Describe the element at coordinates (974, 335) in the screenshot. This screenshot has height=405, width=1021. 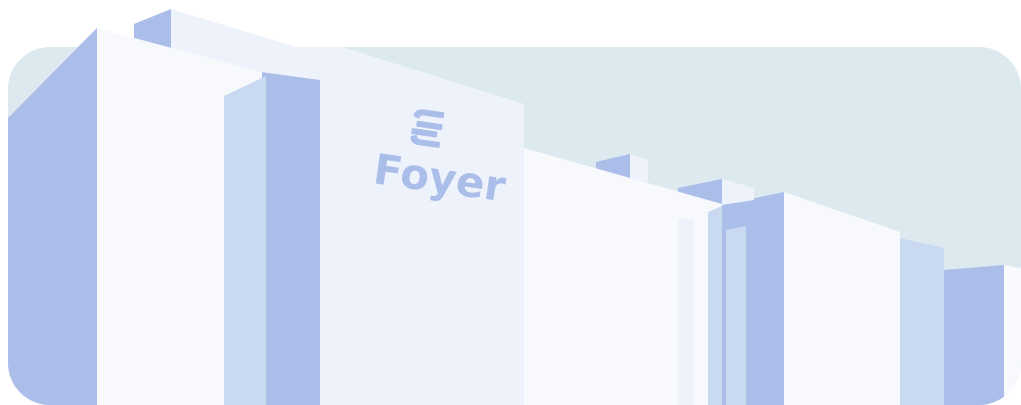
I see `building-far-right-shadow` at that location.